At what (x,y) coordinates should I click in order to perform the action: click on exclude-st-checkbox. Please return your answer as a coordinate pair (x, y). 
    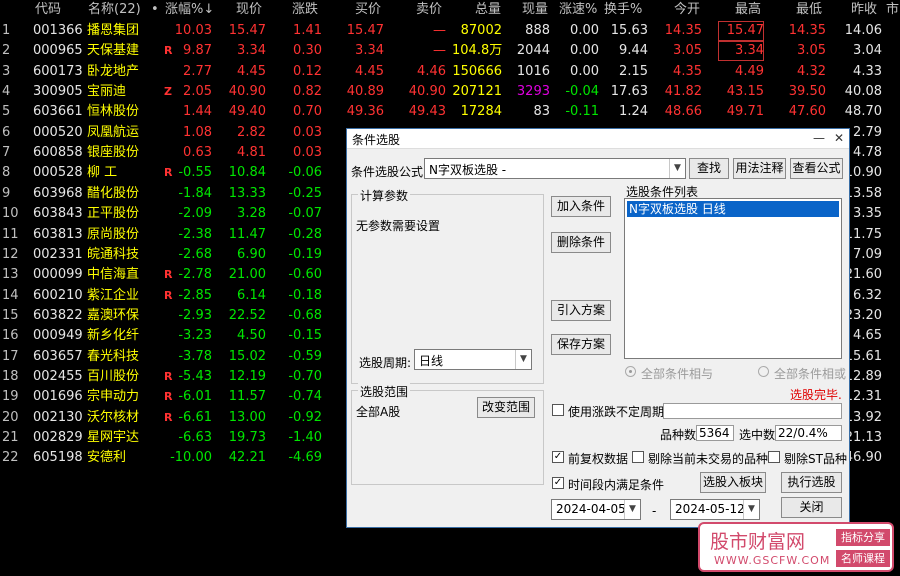
    Looking at the image, I should click on (774, 457).